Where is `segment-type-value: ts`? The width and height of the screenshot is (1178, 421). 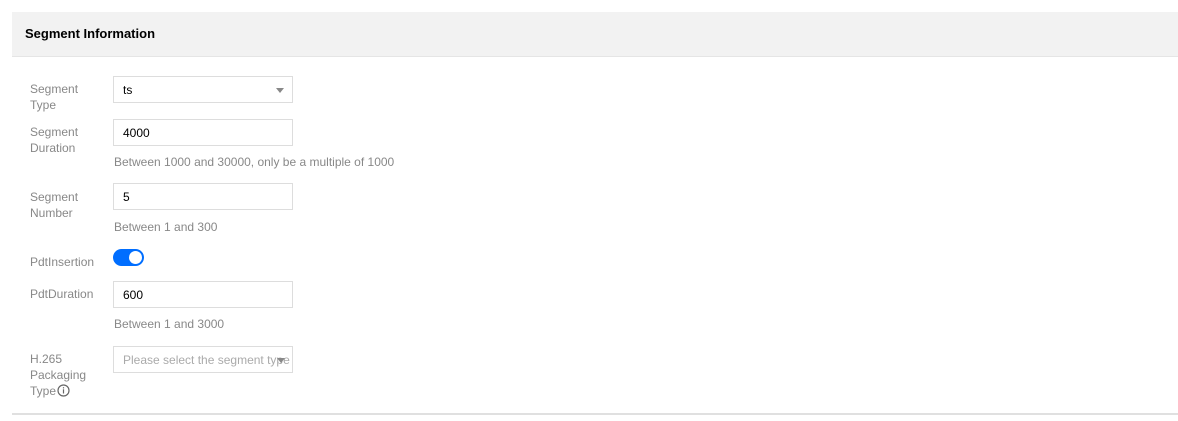 segment-type-value: ts is located at coordinates (128, 90).